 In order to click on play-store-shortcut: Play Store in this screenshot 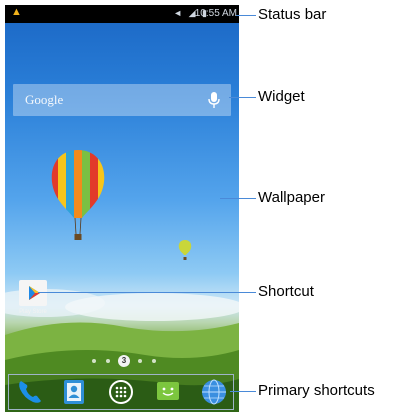, I will do `click(33, 297)`.